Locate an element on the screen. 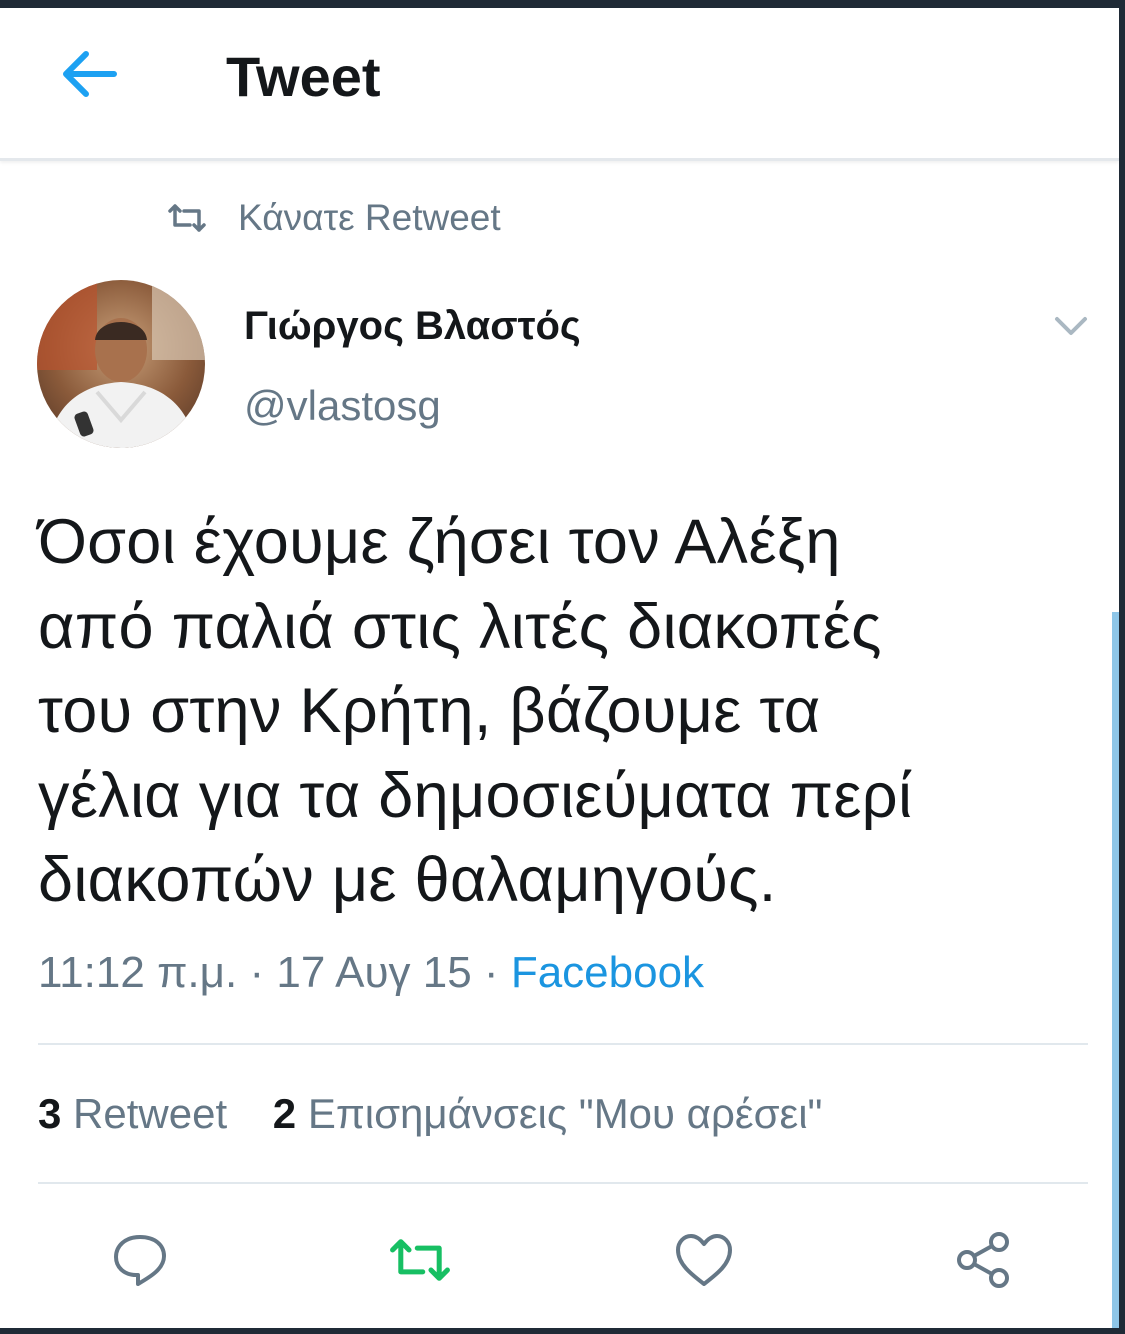 The width and height of the screenshot is (1125, 1334). author-name: Γιώργος Βλαστός is located at coordinates (412, 326).